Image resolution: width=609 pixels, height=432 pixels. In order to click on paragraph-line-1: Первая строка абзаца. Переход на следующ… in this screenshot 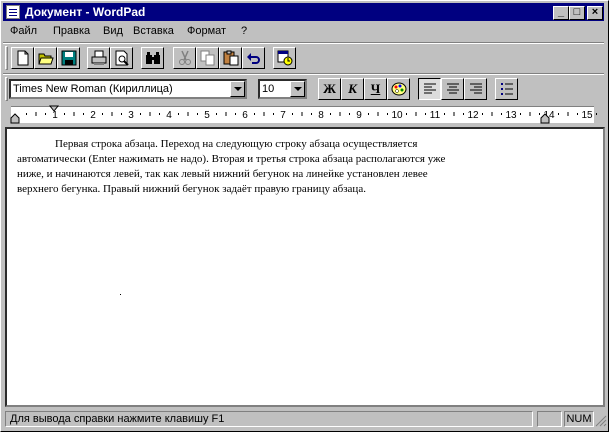, I will do `click(236, 144)`.